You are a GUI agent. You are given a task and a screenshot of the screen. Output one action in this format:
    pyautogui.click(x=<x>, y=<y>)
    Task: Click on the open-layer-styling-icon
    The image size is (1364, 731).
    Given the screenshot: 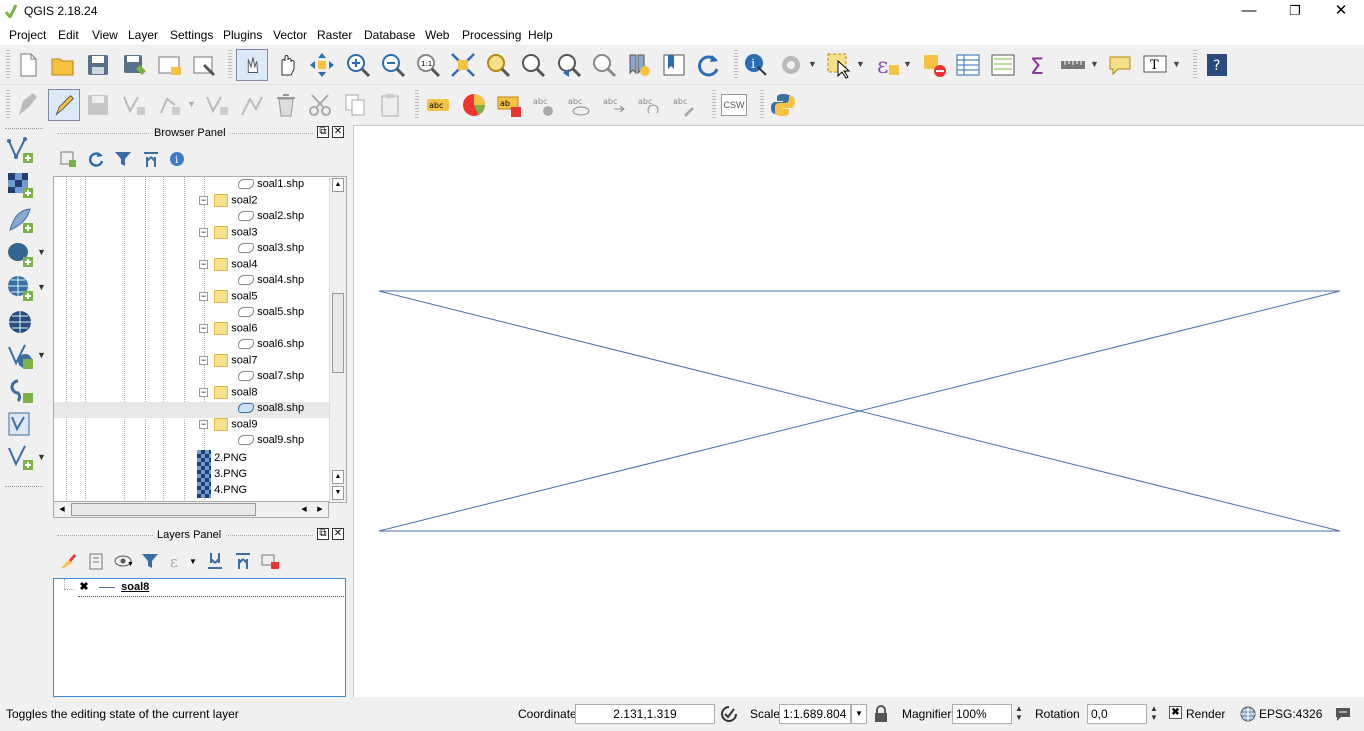 What is the action you would take?
    pyautogui.click(x=68, y=561)
    